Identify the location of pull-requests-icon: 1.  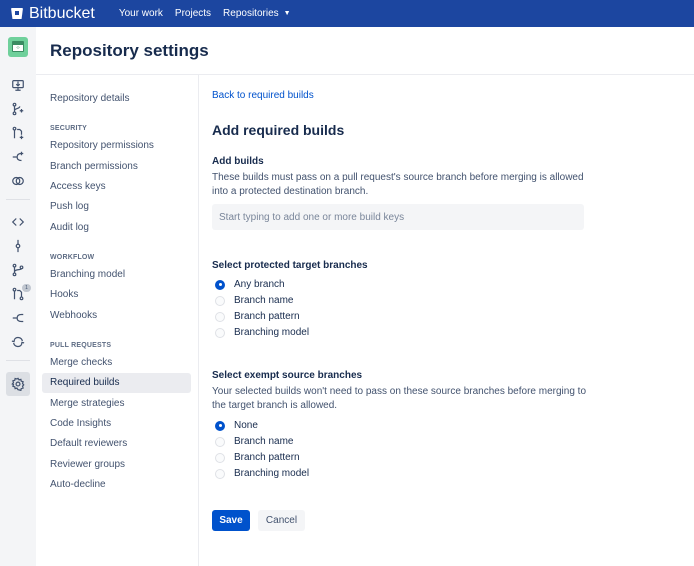
(19, 294).